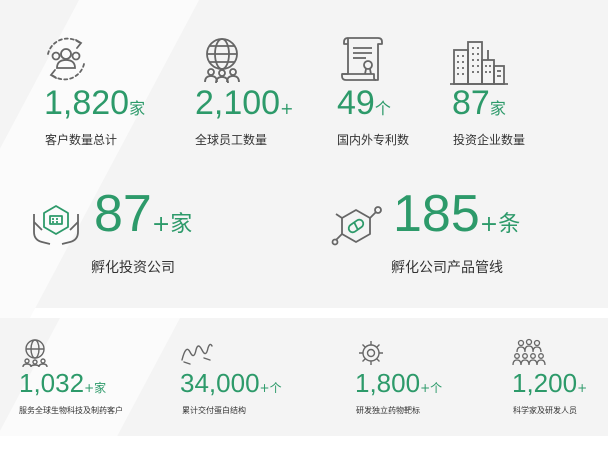 The image size is (608, 472). Describe the element at coordinates (52, 383) in the screenshot. I see `global-clients-value: 1,032` at that location.